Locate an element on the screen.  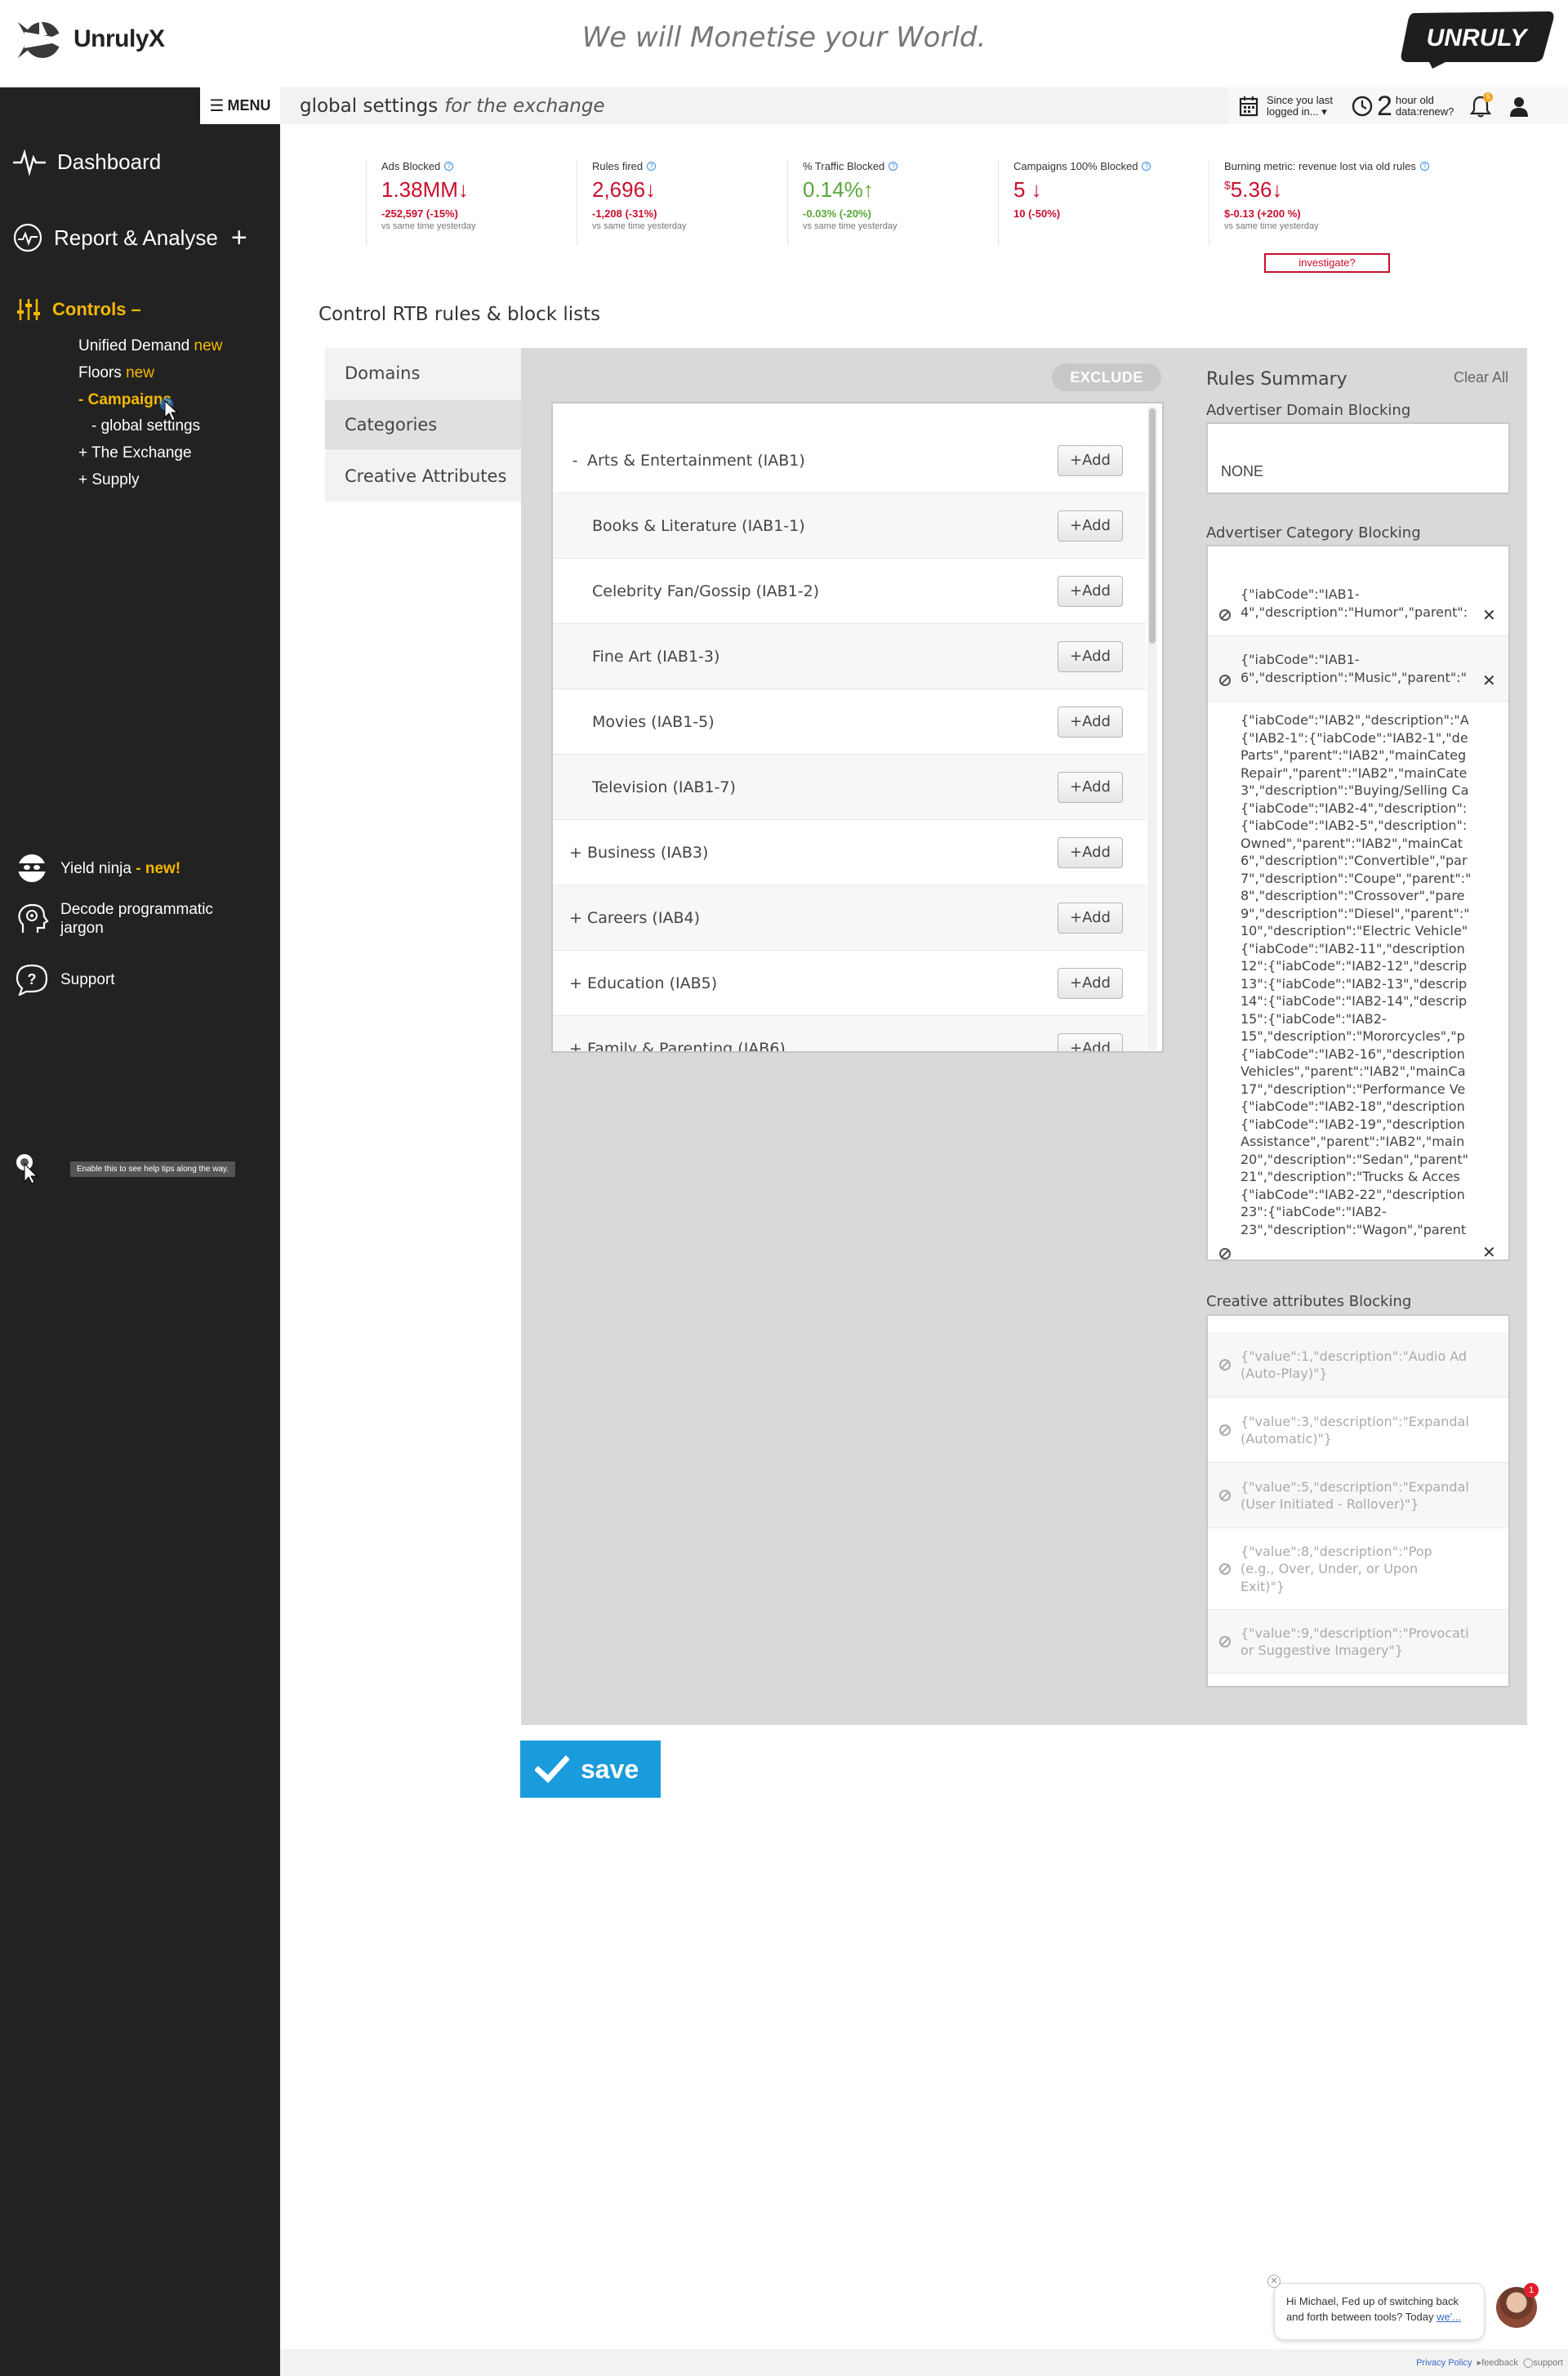
category-row: + Business (IAB3) +Add is located at coordinates (849, 852).